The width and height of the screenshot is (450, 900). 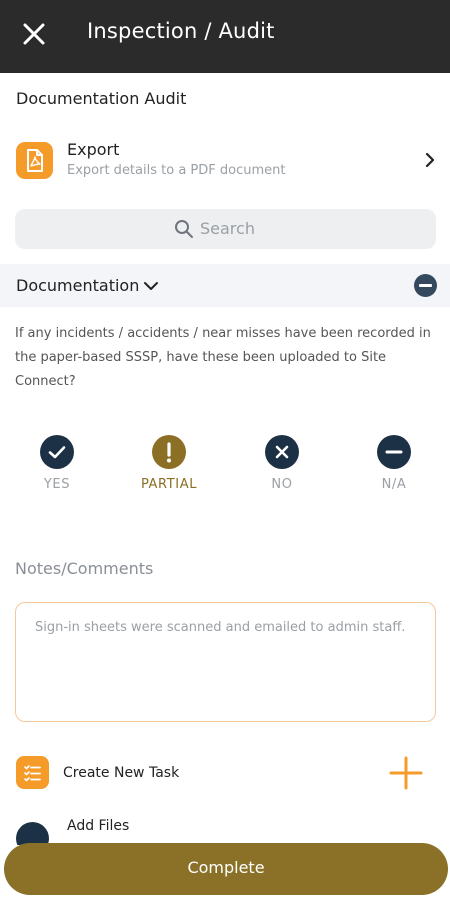 What do you see at coordinates (430, 160) in the screenshot?
I see `chevron-right-icon` at bounding box center [430, 160].